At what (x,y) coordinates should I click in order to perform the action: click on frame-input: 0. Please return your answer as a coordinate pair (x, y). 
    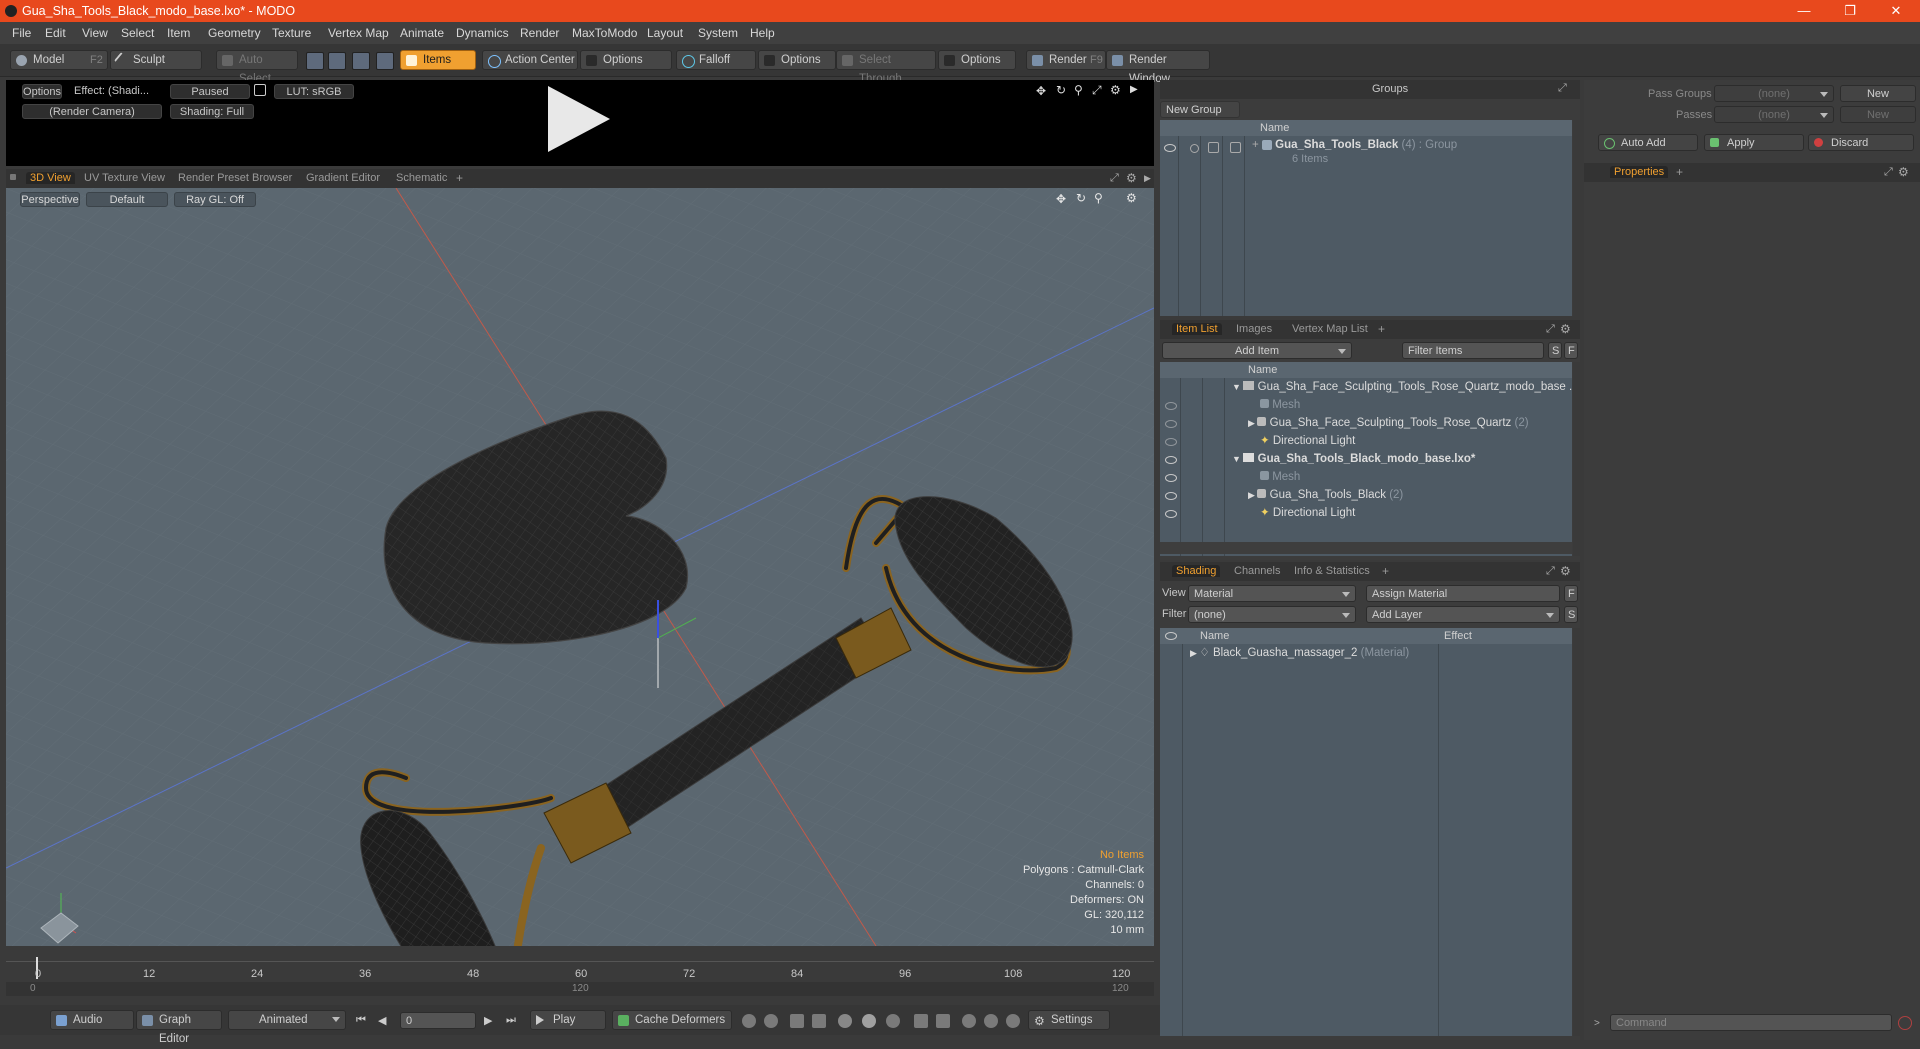
    Looking at the image, I should click on (438, 1020).